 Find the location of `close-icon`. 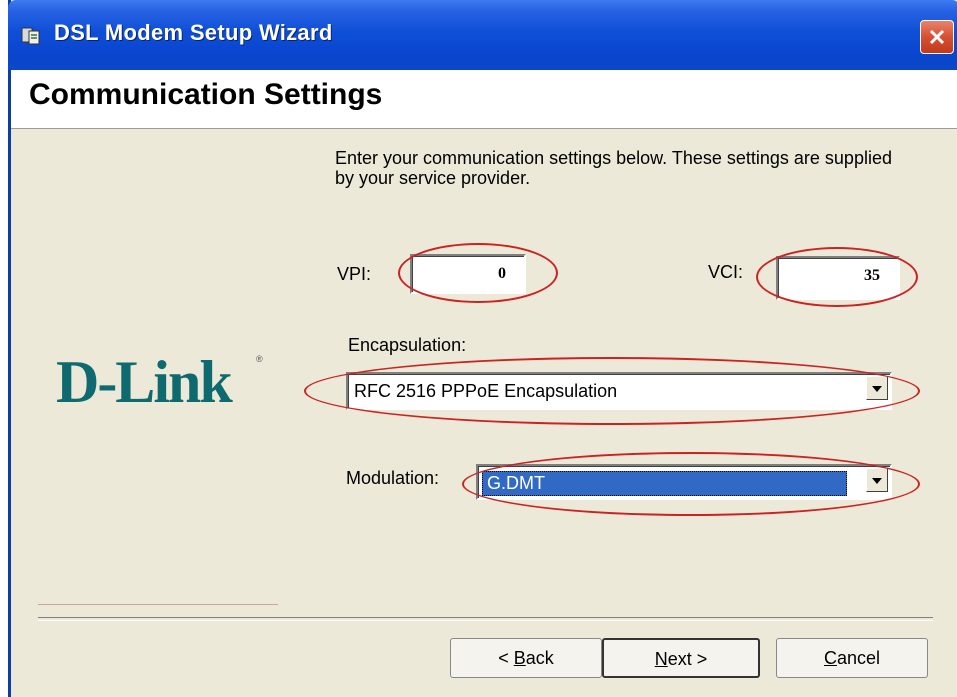

close-icon is located at coordinates (937, 37).